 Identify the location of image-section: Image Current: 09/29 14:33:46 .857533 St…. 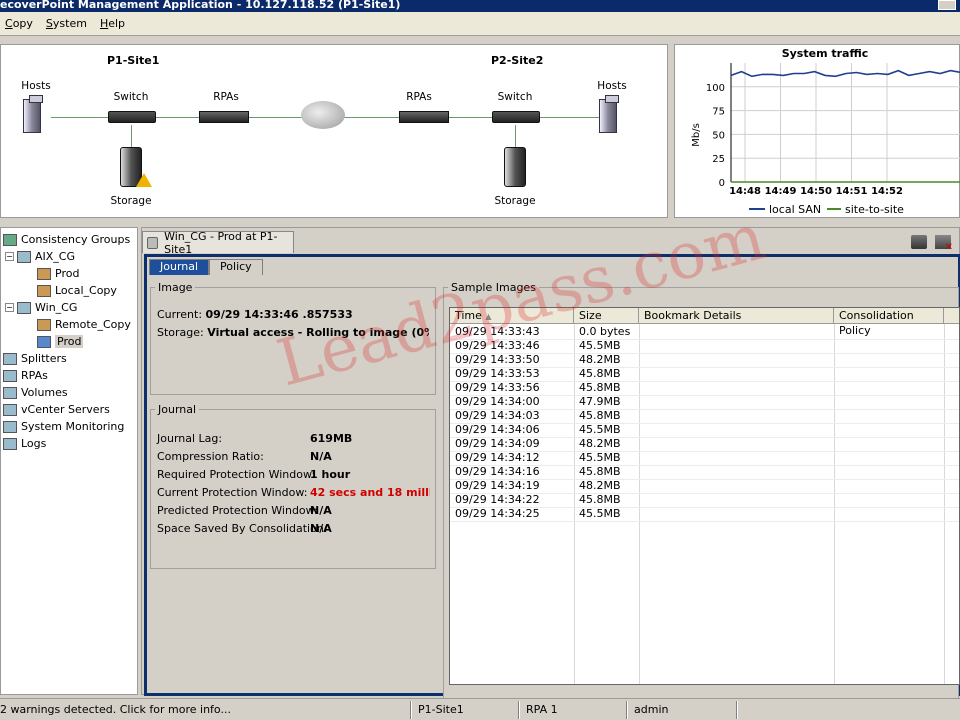
(293, 338).